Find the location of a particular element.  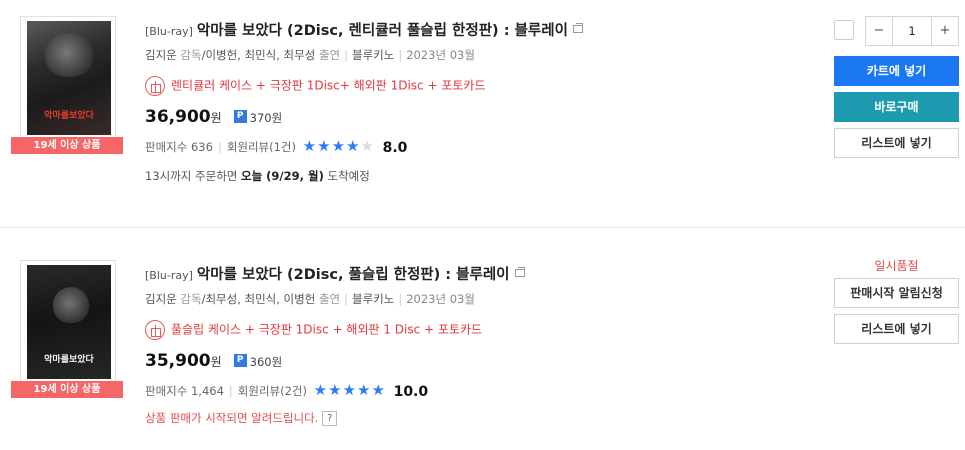

price-row: 36,900원 P 370원 is located at coordinates (475, 117).